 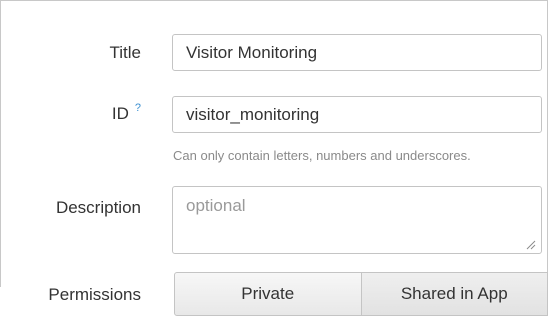 I want to click on title-label: Title, so click(x=126, y=53).